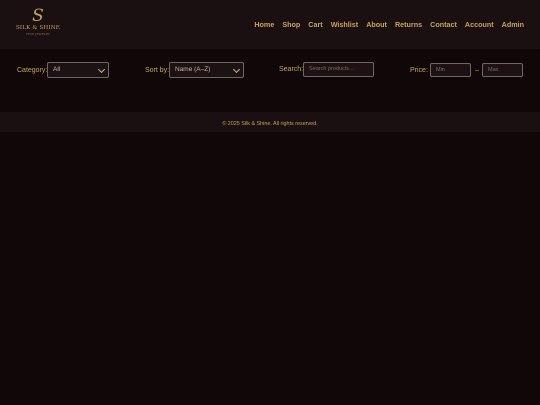 The width and height of the screenshot is (540, 405). I want to click on nav-contact: Contact, so click(443, 25).